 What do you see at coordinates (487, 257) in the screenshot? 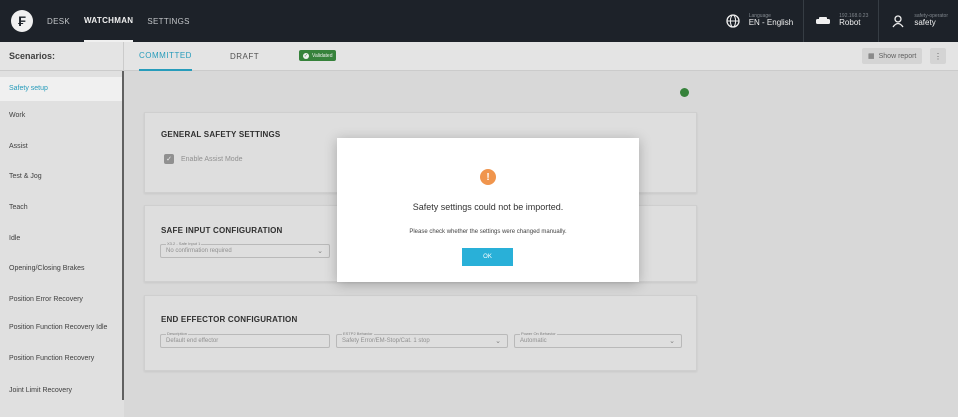
I see `ok-button: OK` at bounding box center [487, 257].